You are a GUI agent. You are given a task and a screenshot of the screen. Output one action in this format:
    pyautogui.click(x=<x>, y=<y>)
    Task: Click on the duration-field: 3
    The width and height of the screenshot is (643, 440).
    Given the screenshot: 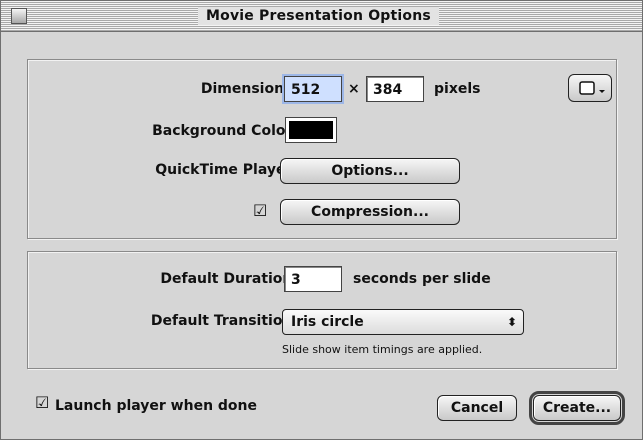 What is the action you would take?
    pyautogui.click(x=313, y=279)
    